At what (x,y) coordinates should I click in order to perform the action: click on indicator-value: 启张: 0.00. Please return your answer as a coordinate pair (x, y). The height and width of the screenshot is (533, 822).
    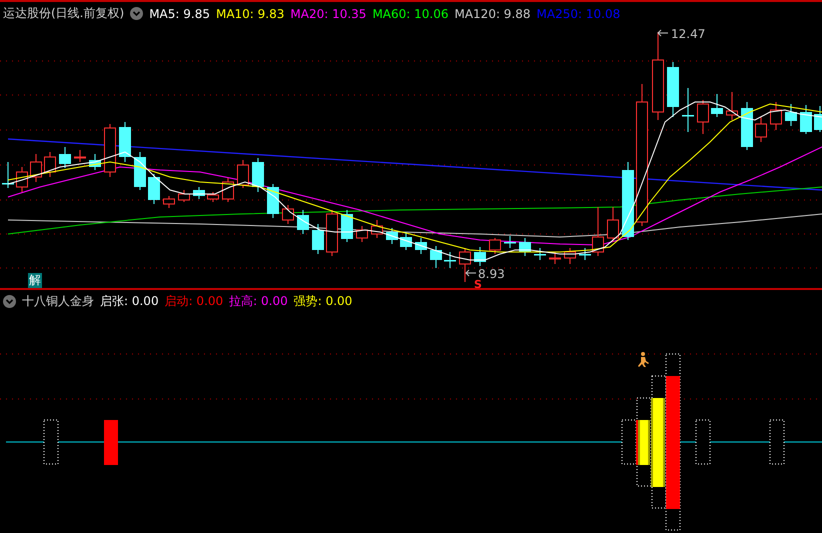
    Looking at the image, I should click on (129, 301).